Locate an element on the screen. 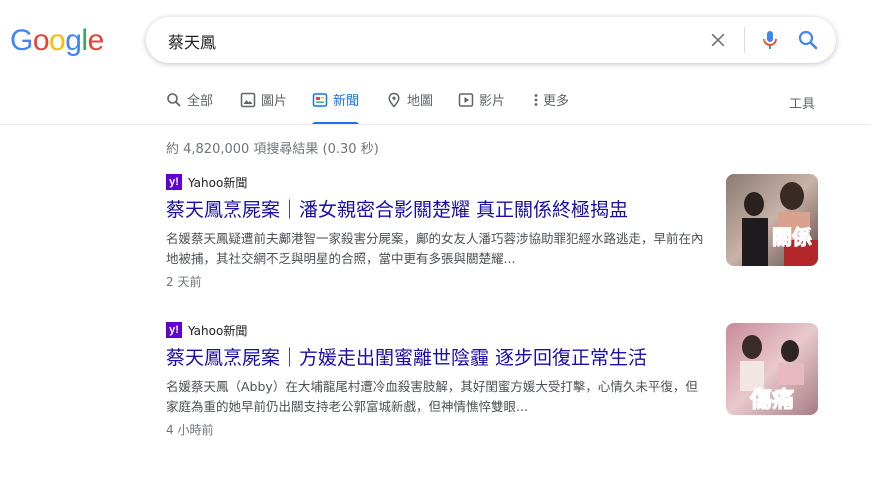 The image size is (871, 478). tab-label: 更多 is located at coordinates (556, 101).